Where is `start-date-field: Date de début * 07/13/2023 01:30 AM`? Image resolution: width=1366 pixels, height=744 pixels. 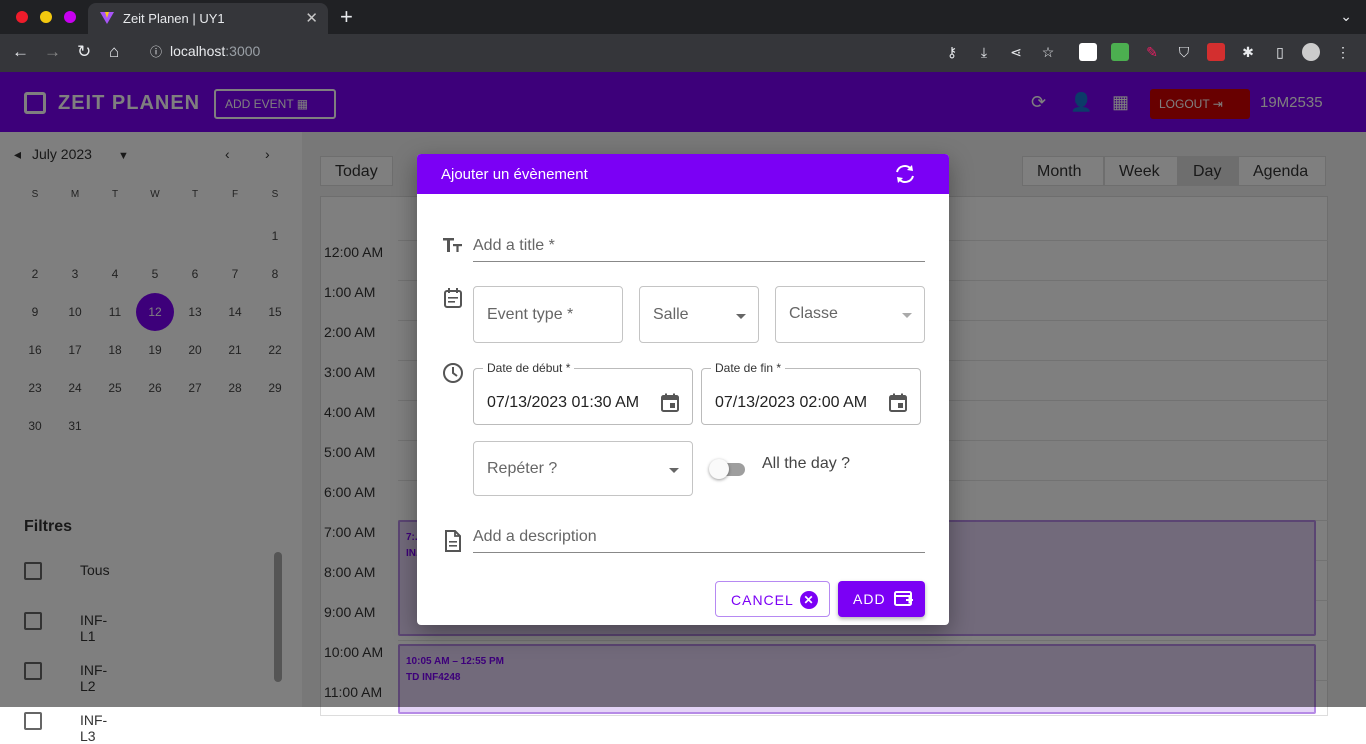
start-date-field: Date de début * 07/13/2023 01:30 AM is located at coordinates (583, 393).